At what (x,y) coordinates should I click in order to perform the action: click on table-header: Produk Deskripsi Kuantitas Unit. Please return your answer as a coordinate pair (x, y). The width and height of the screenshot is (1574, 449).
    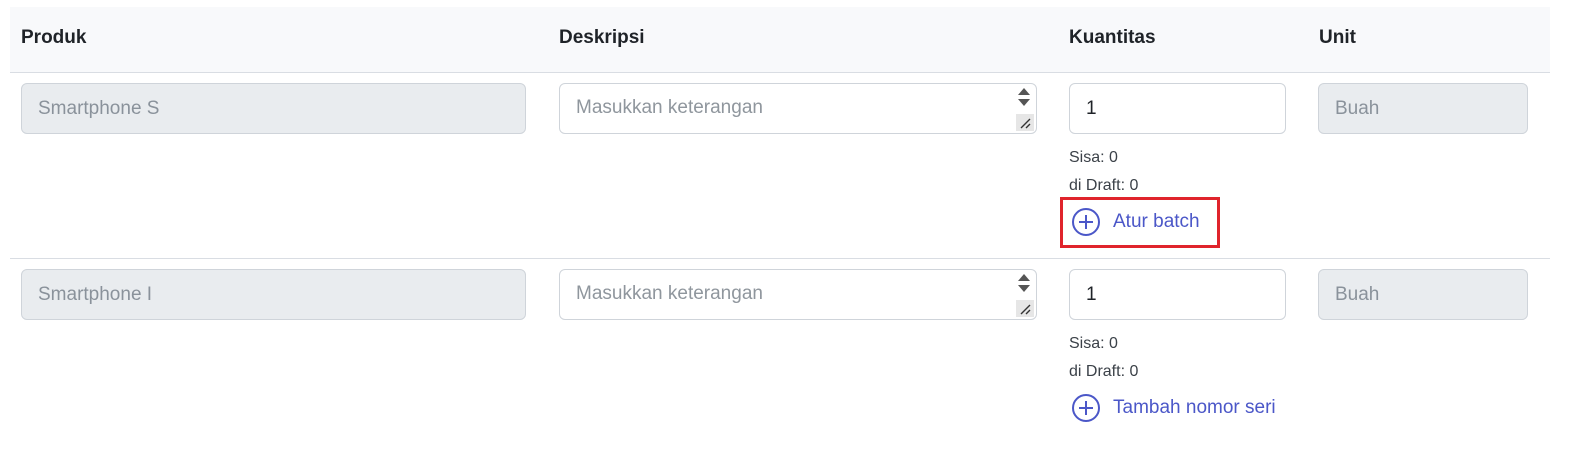
    Looking at the image, I should click on (780, 40).